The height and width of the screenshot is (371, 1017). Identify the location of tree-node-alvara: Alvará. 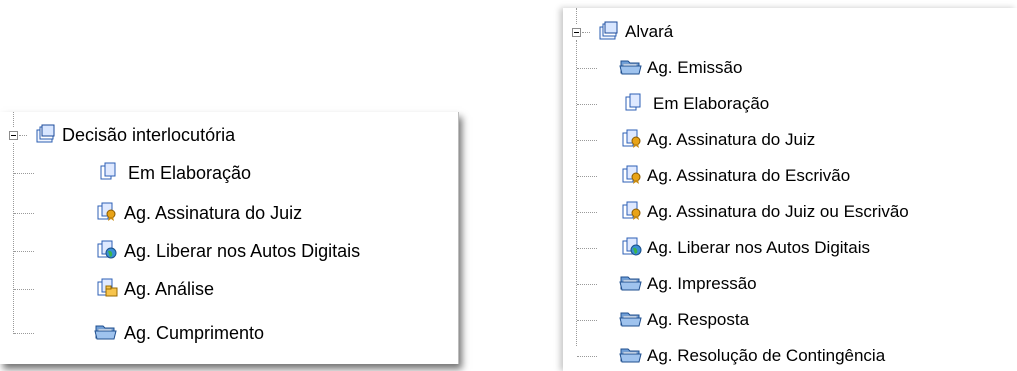
(783, 32).